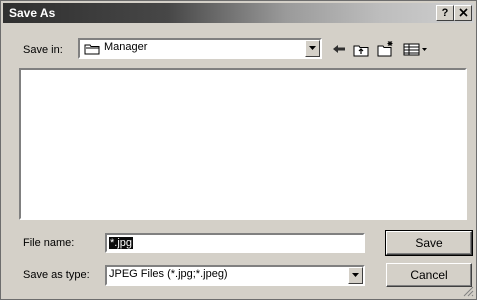 The image size is (480, 302). I want to click on window-title: Save As, so click(32, 13).